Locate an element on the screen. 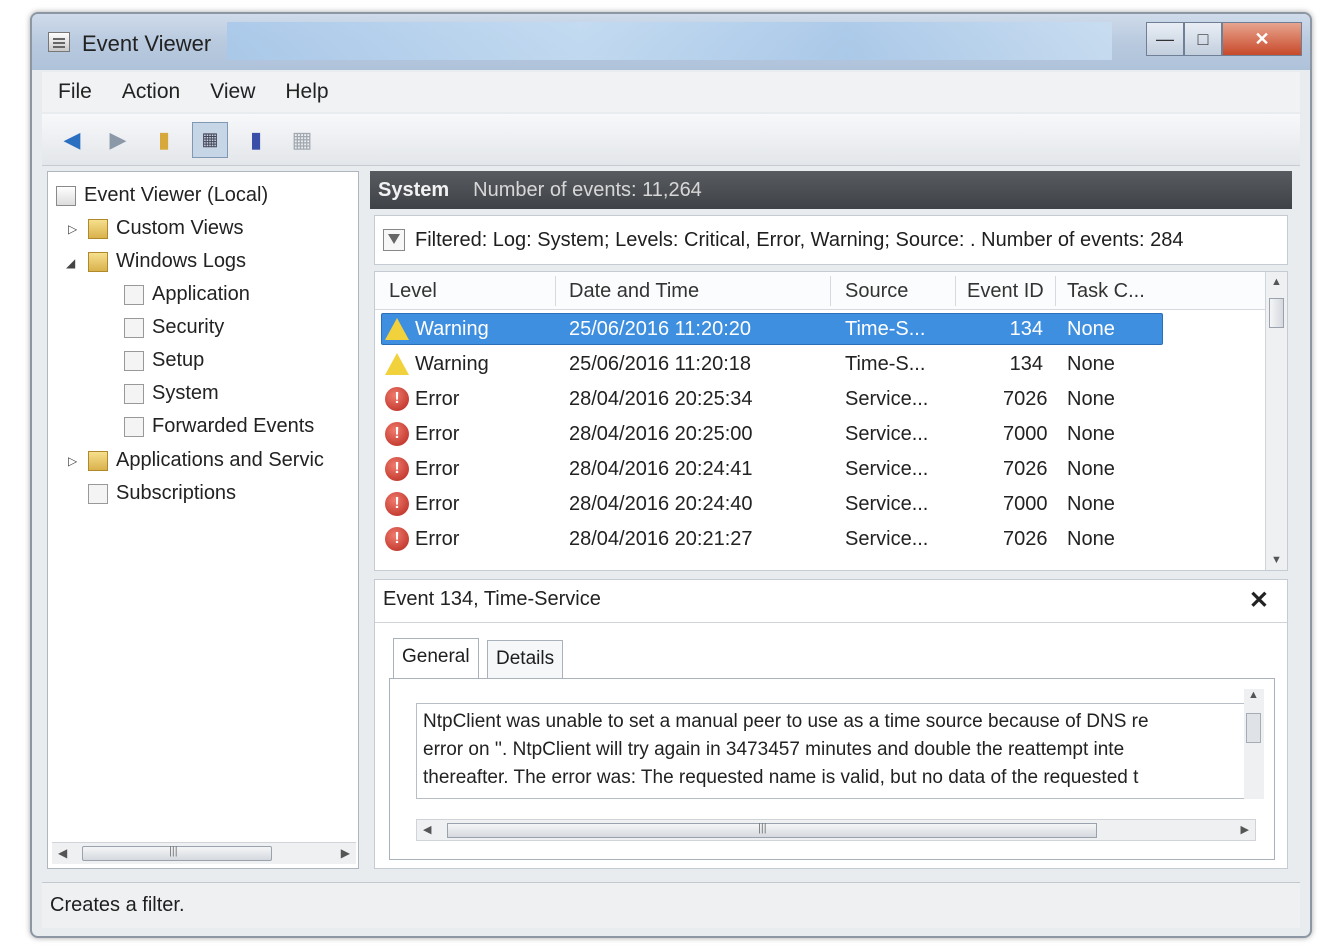 The height and width of the screenshot is (945, 1336). window-title: Event Viewer is located at coordinates (147, 43).